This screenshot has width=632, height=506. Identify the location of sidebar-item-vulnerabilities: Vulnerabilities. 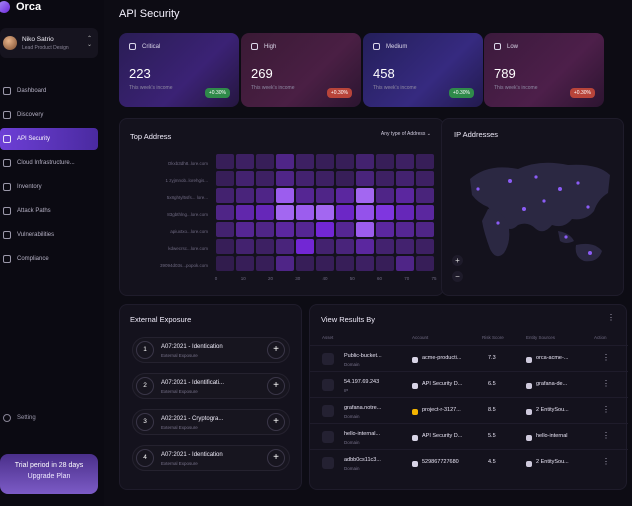
(49, 235).